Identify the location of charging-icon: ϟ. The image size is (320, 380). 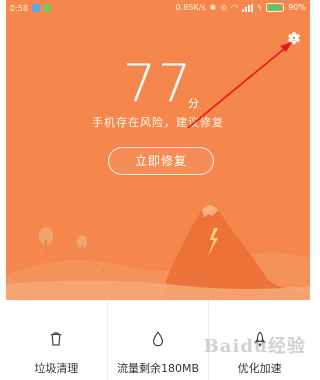
(259, 7).